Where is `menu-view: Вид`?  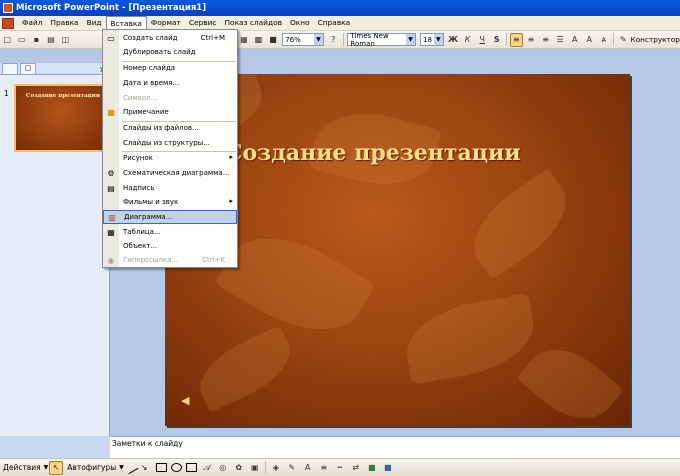
menu-view: Вид is located at coordinates (94, 23).